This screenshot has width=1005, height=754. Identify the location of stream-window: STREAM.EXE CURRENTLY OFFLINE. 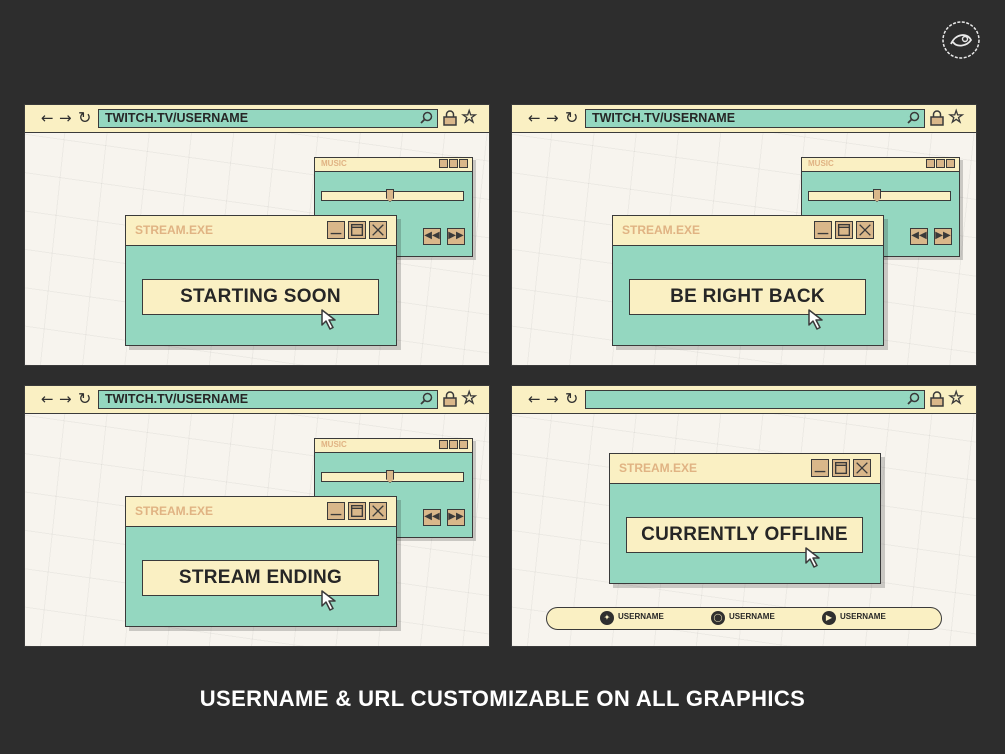
(745, 518).